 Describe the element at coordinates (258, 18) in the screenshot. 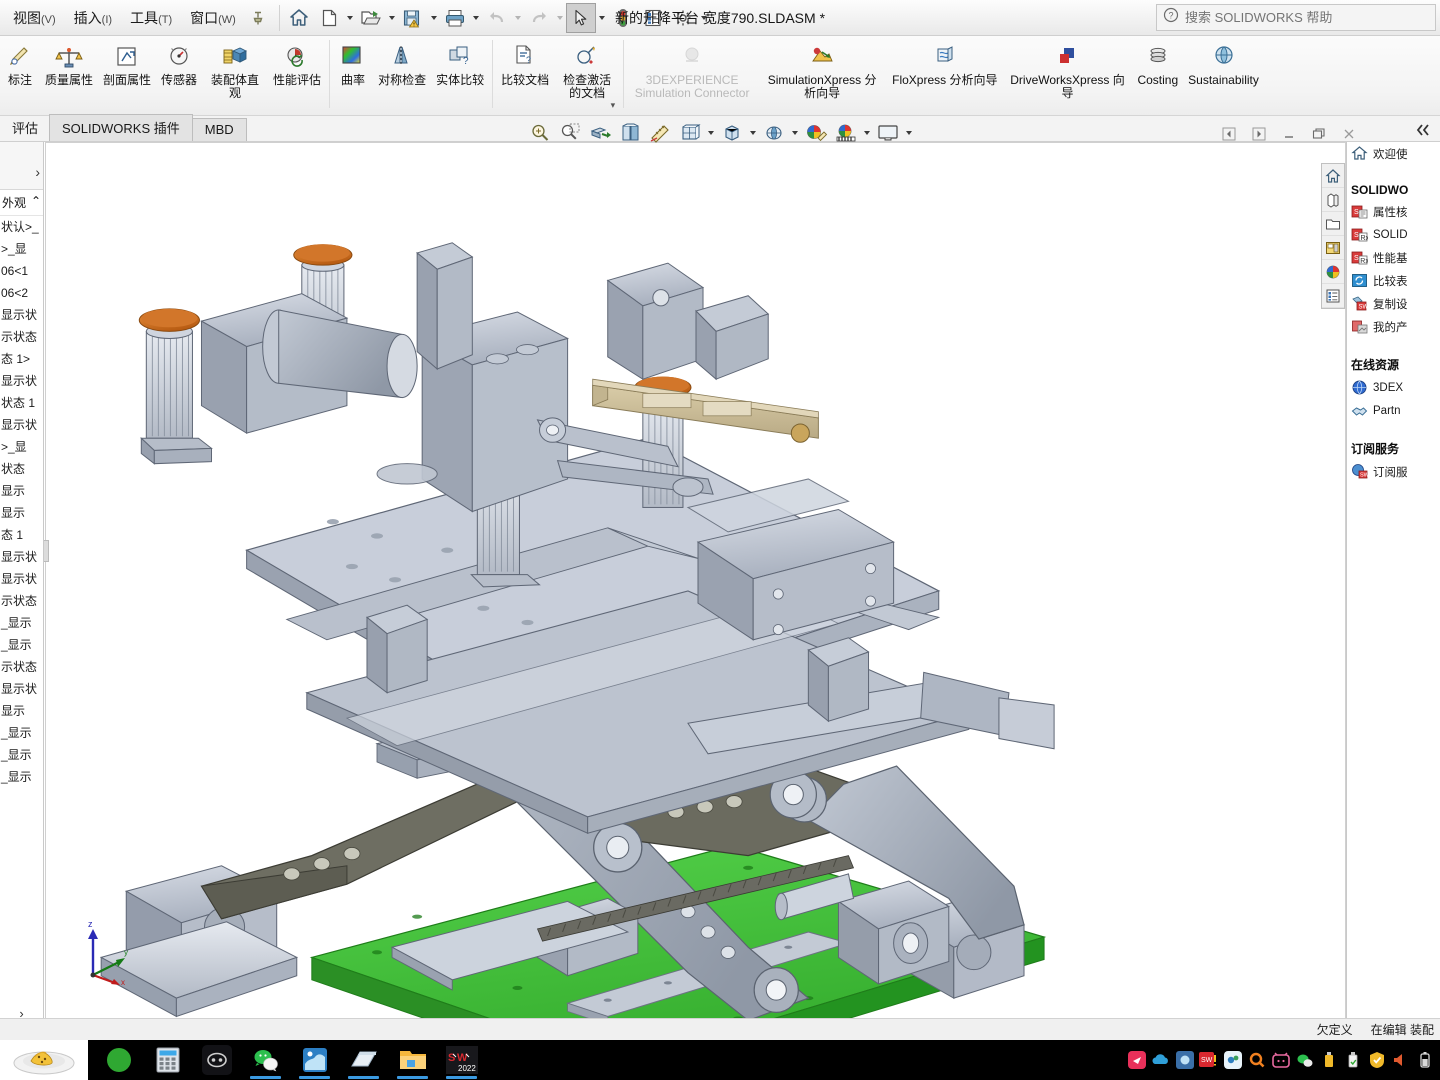

I see `pin-icon` at that location.